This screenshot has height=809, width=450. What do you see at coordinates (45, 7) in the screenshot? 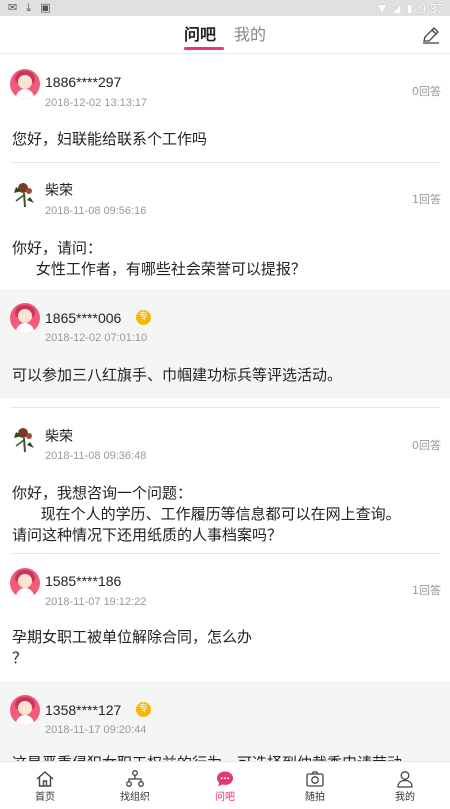
I see `app-notification-icon: ▣` at bounding box center [45, 7].